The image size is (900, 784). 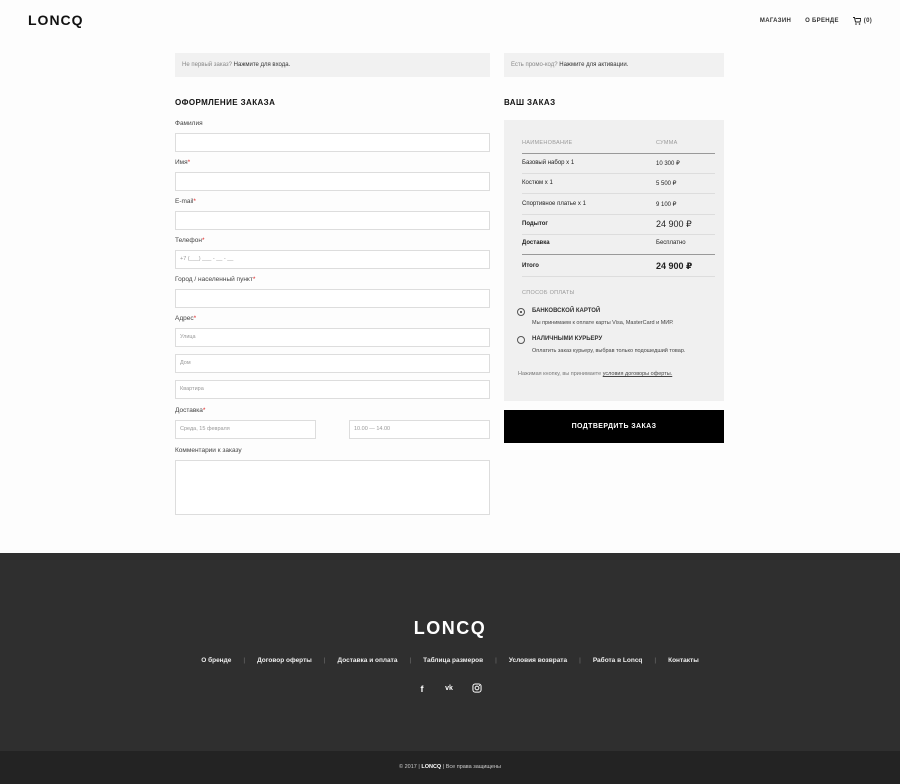 I want to click on site-logo: LONCQ, so click(x=56, y=20).